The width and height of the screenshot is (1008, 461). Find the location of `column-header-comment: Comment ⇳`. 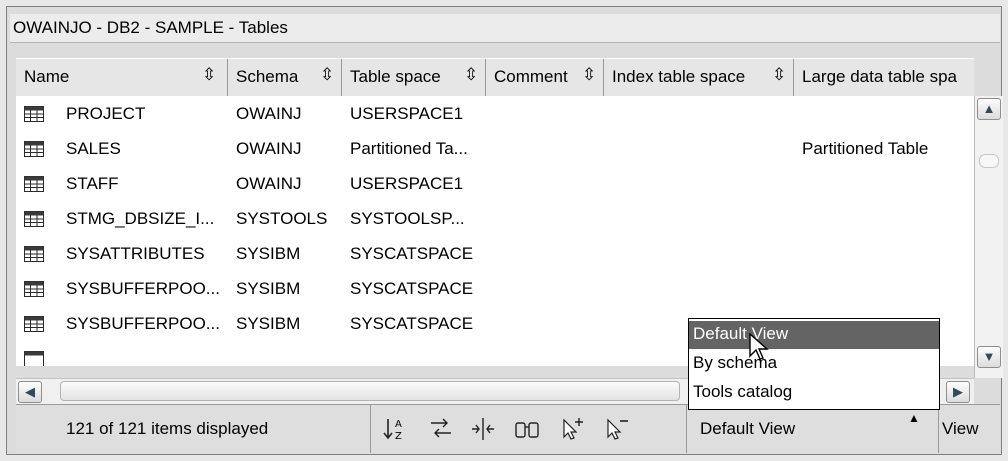

column-header-comment: Comment ⇳ is located at coordinates (545, 78).